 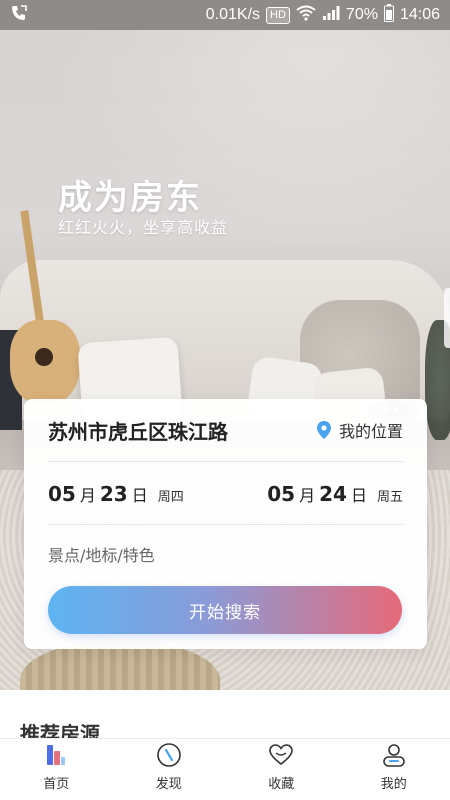 I want to click on checkout-day: 24, so click(x=333, y=493).